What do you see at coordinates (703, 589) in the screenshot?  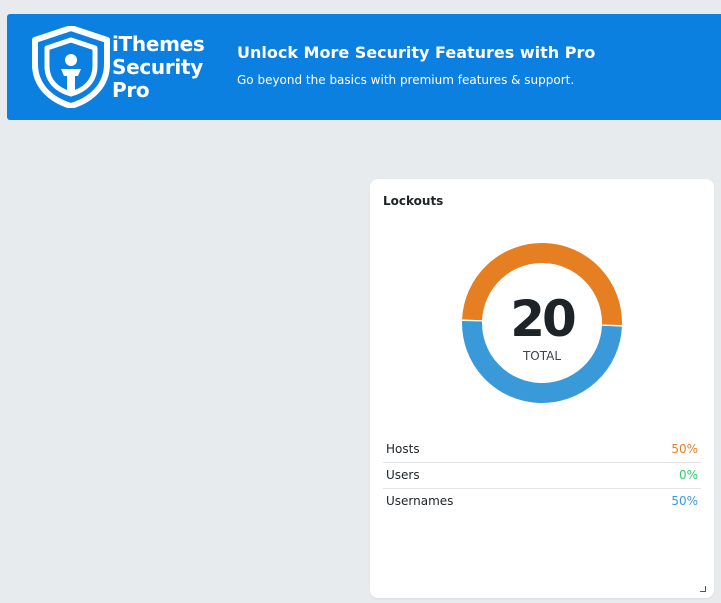 I see `resize-handle` at bounding box center [703, 589].